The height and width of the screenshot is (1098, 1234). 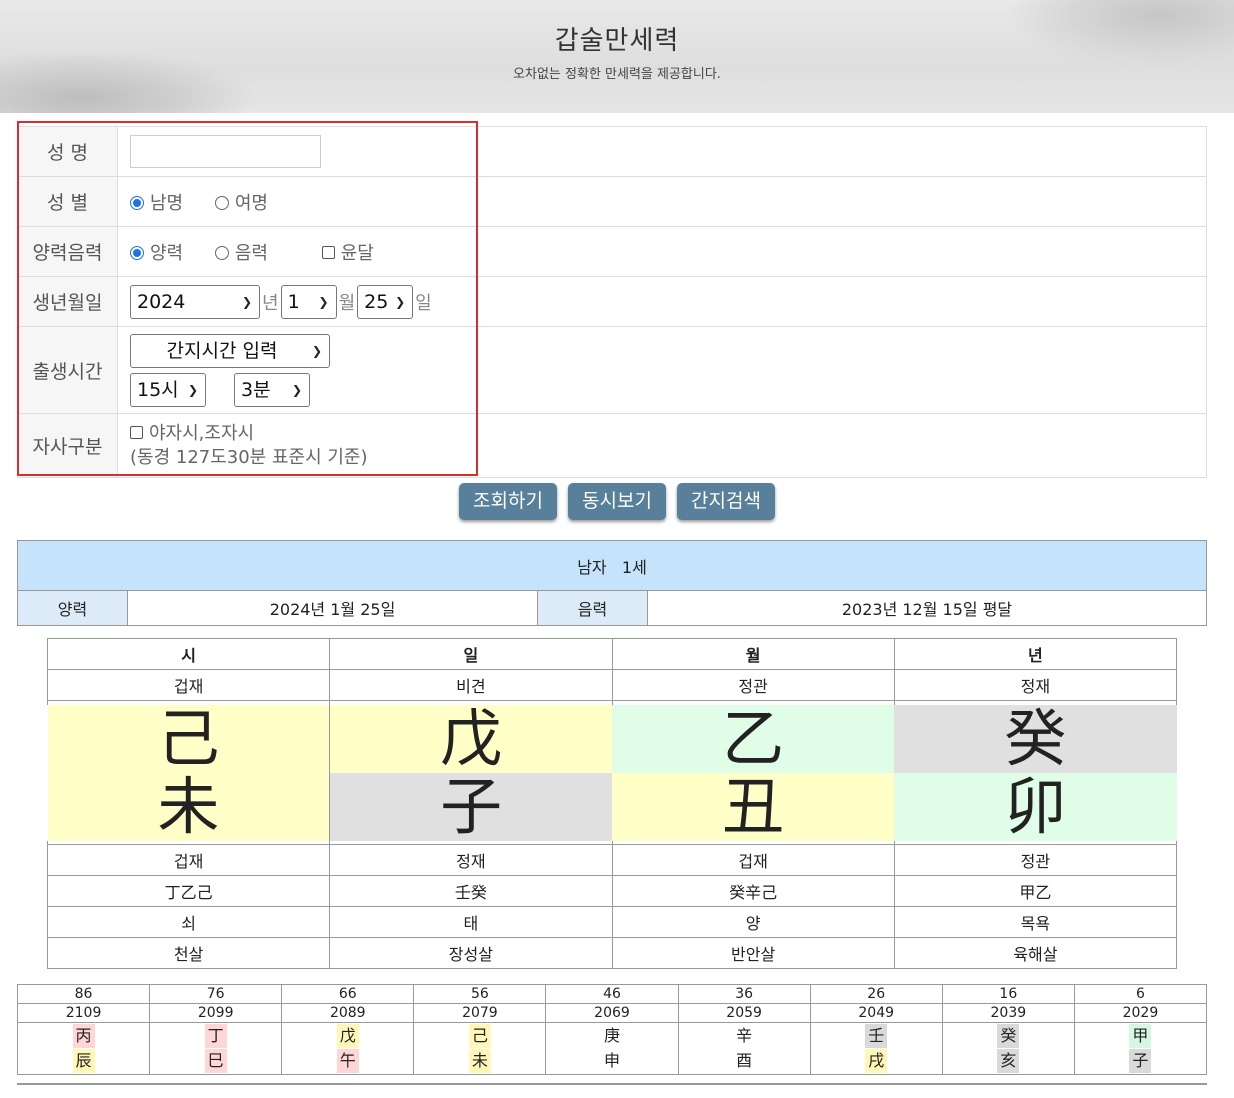 I want to click on twelve-spirit: 천살, so click(x=188, y=953).